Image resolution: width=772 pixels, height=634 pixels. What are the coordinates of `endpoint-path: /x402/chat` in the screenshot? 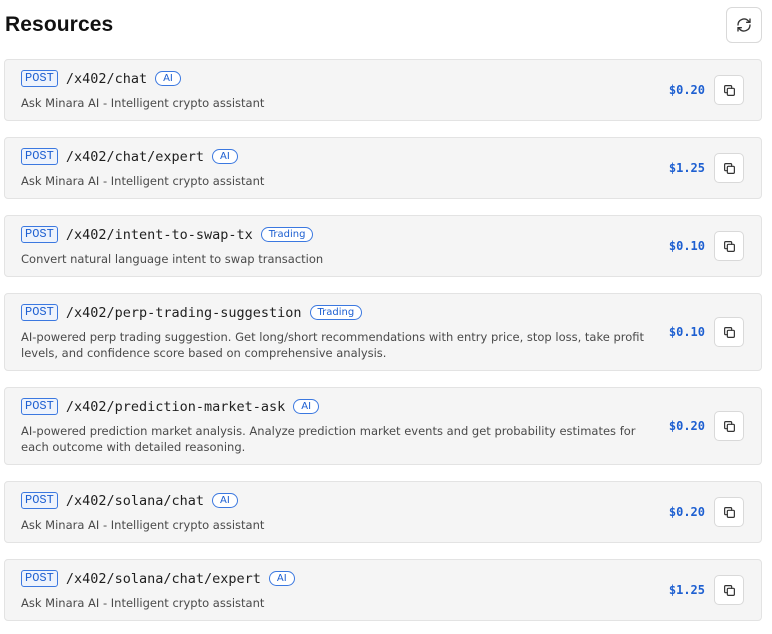 It's located at (106, 78).